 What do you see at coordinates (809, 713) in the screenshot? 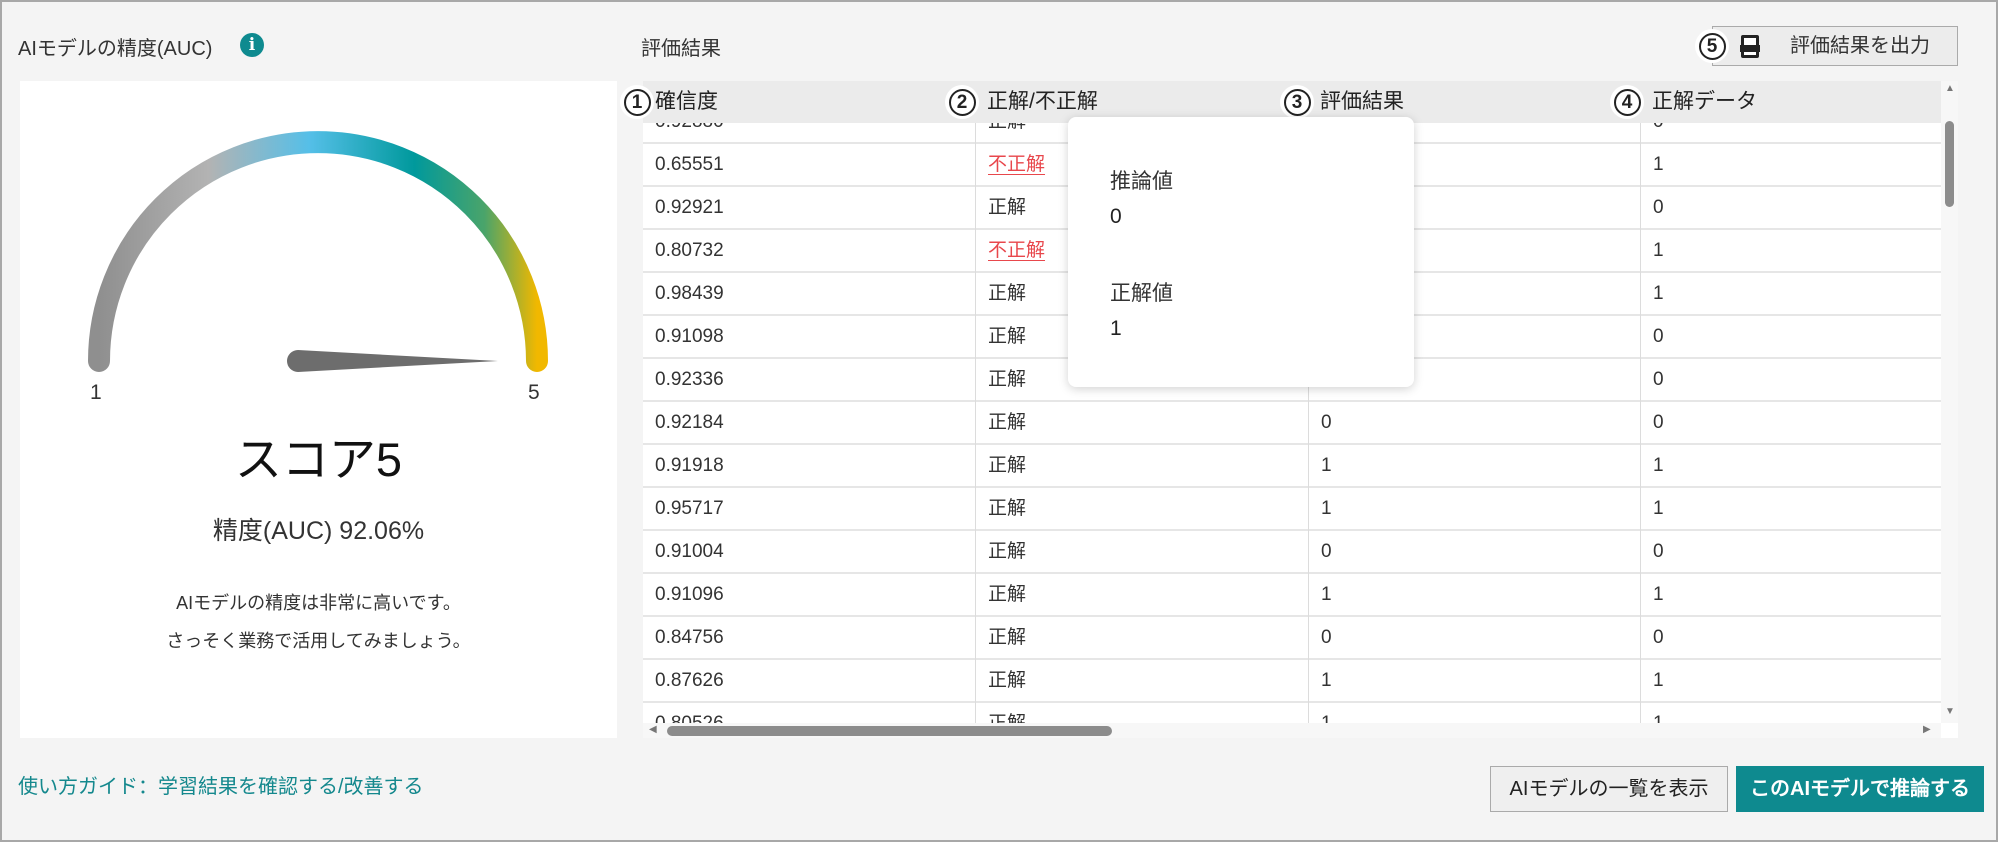
I see `cell-confidence: 0.80526` at bounding box center [809, 713].